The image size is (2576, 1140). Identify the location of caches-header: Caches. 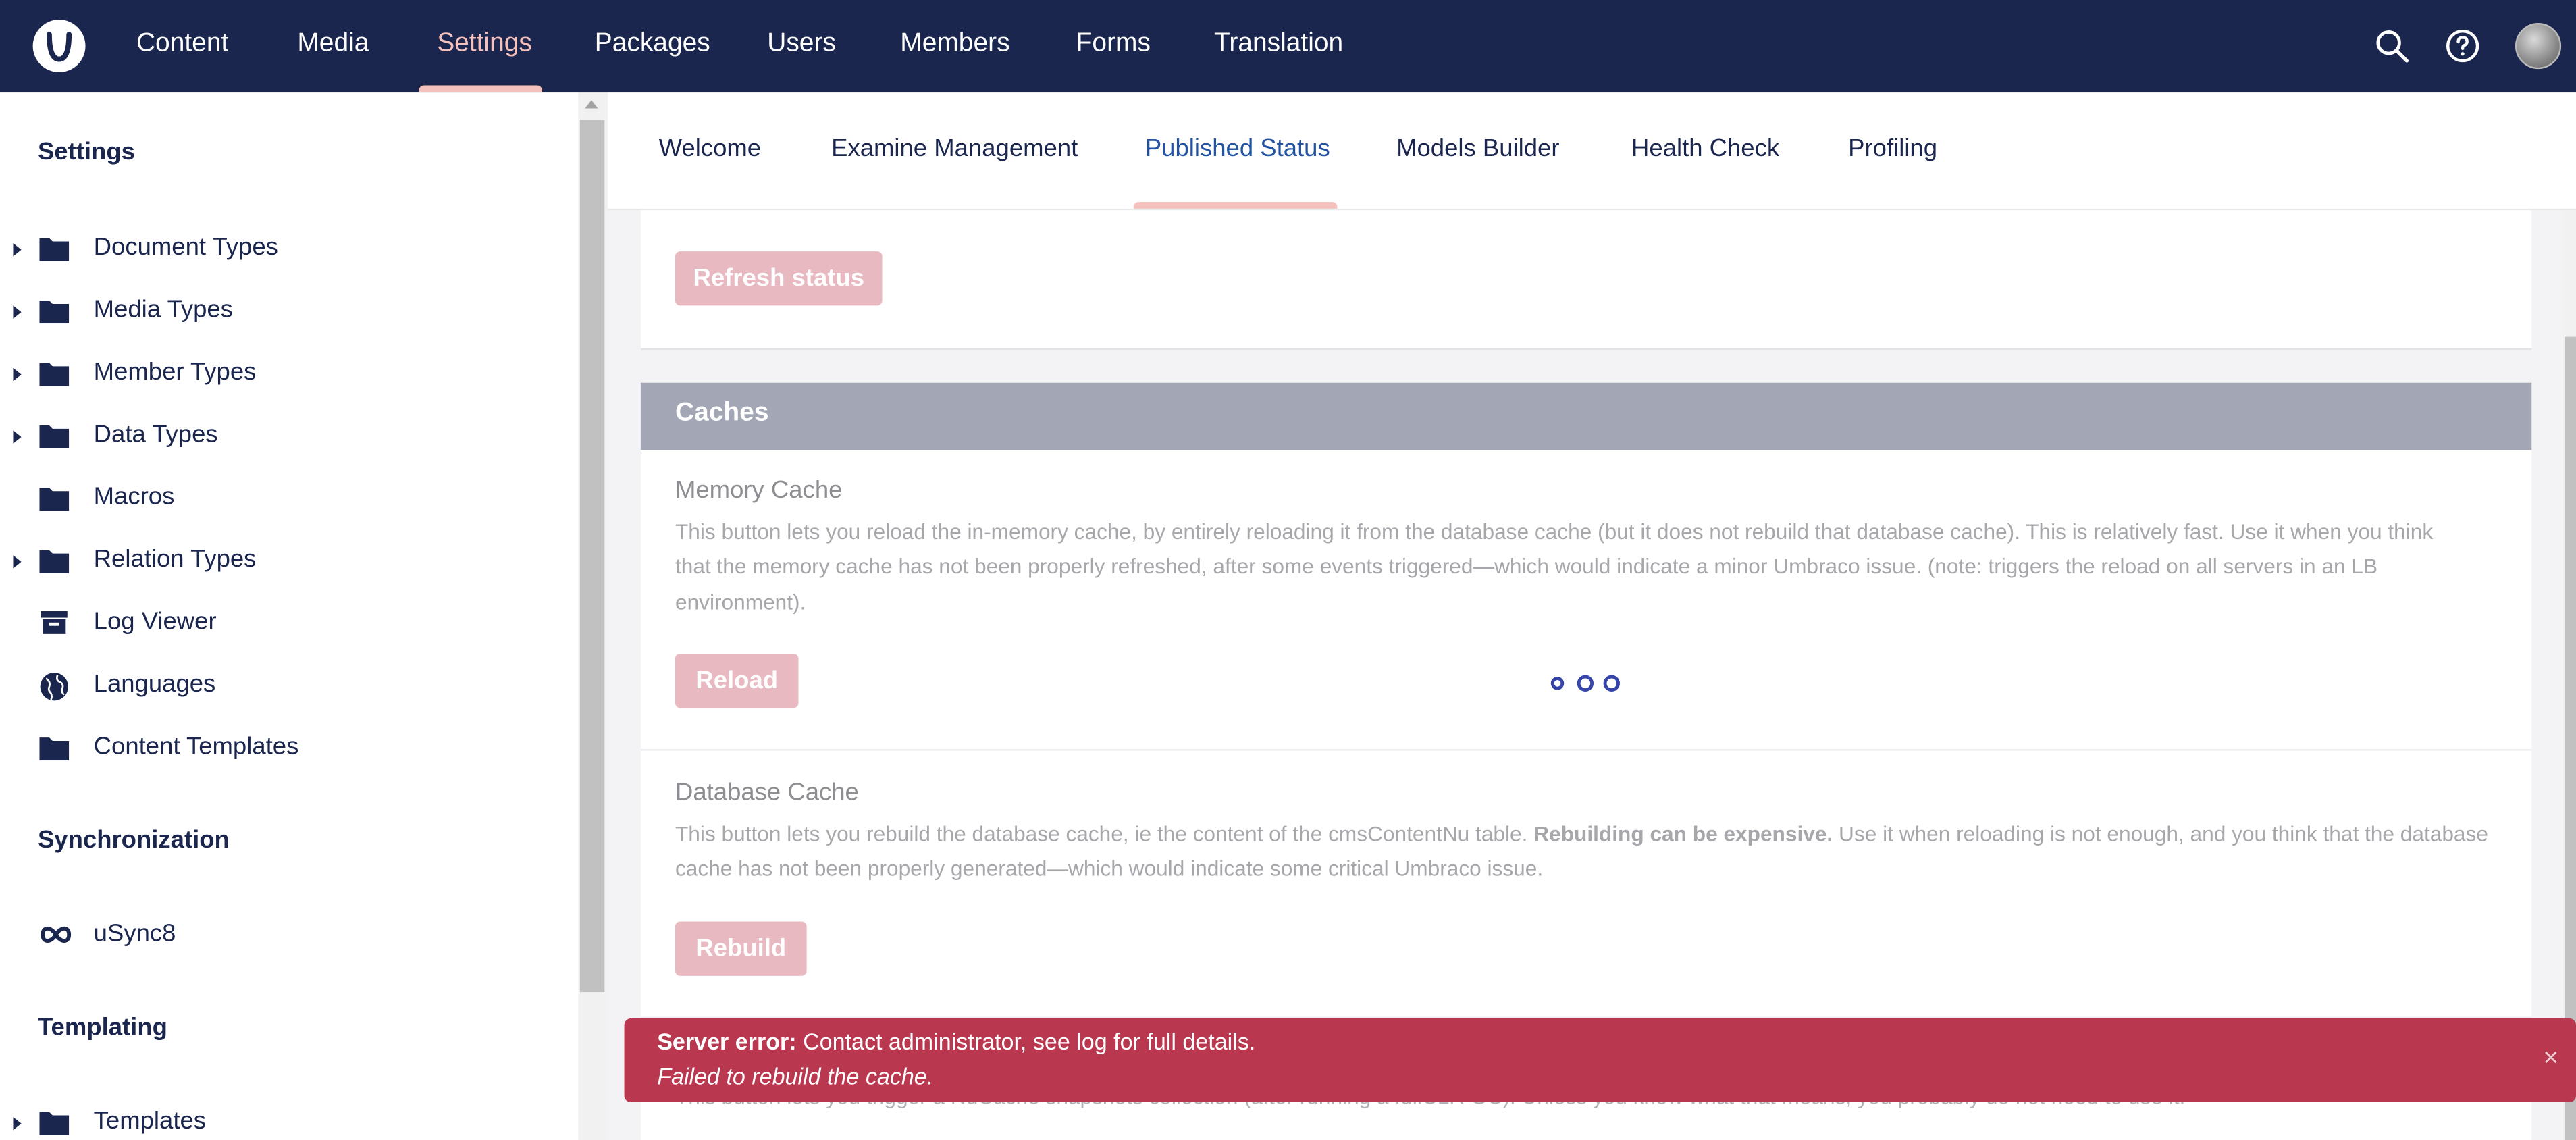
(1586, 416).